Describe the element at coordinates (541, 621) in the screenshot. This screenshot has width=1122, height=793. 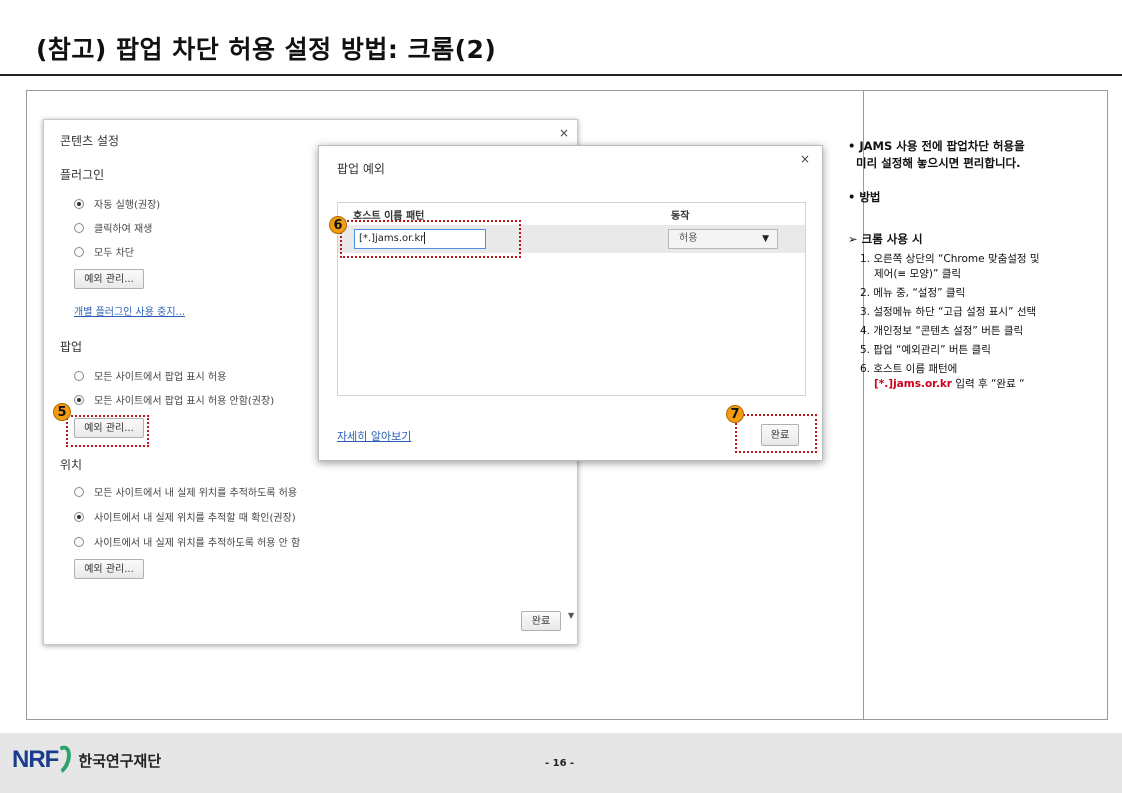
I see `settings-done-button: 완료` at that location.